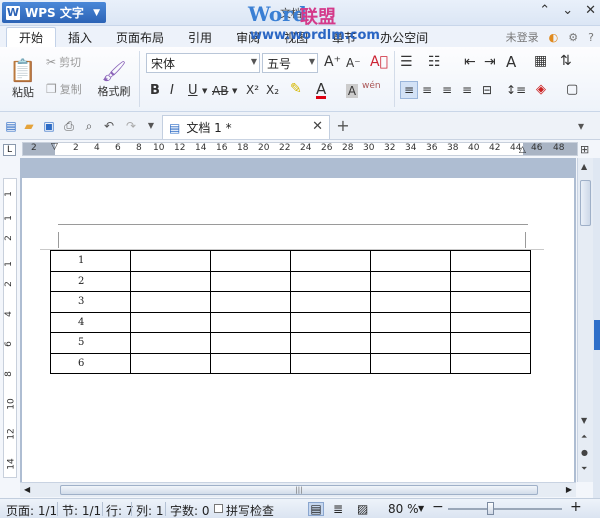 This screenshot has width=600, height=518. What do you see at coordinates (597, 335) in the screenshot?
I see `side-panel-tab` at bounding box center [597, 335].